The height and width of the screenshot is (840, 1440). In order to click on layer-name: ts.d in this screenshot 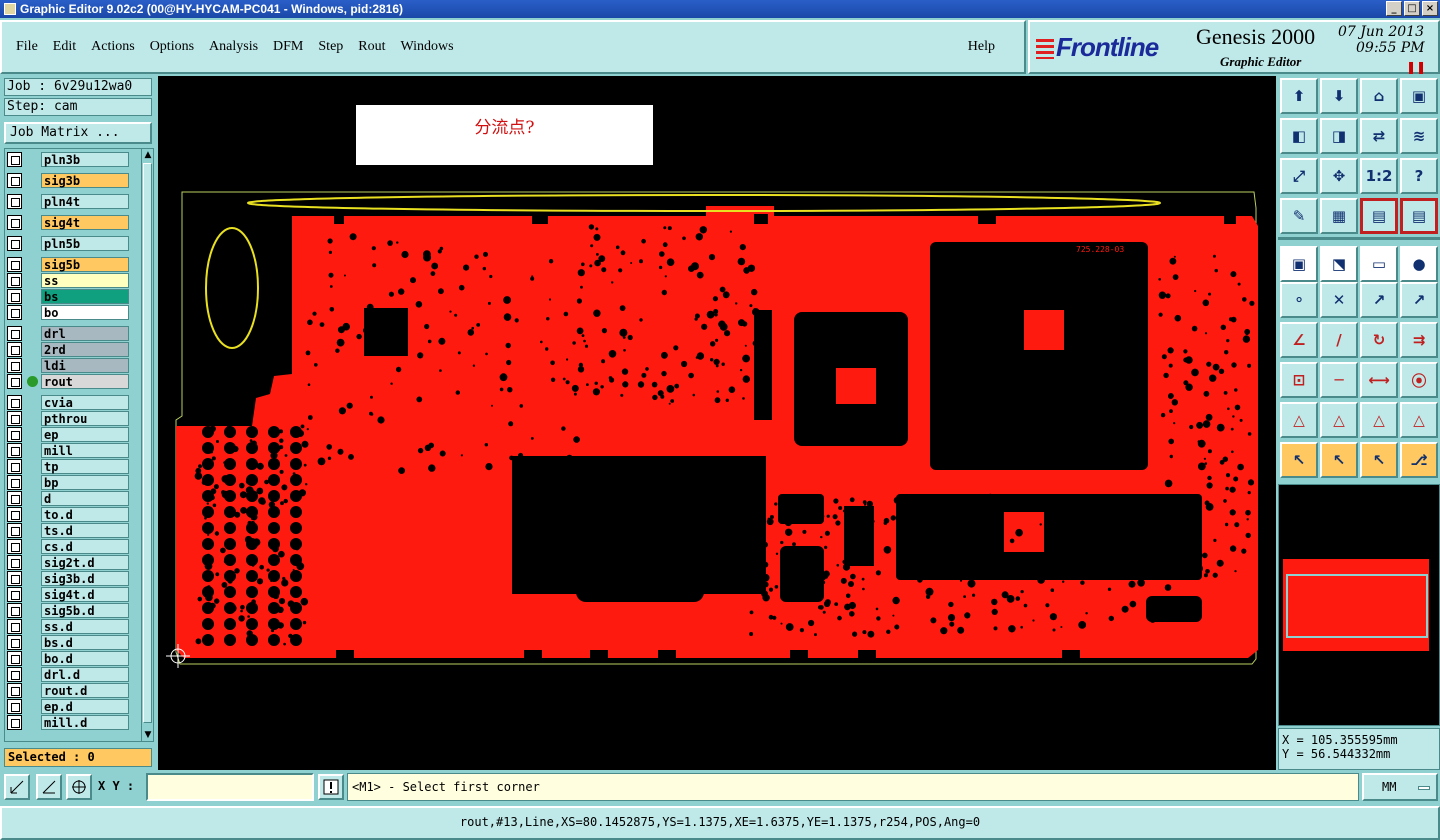, I will do `click(85, 530)`.